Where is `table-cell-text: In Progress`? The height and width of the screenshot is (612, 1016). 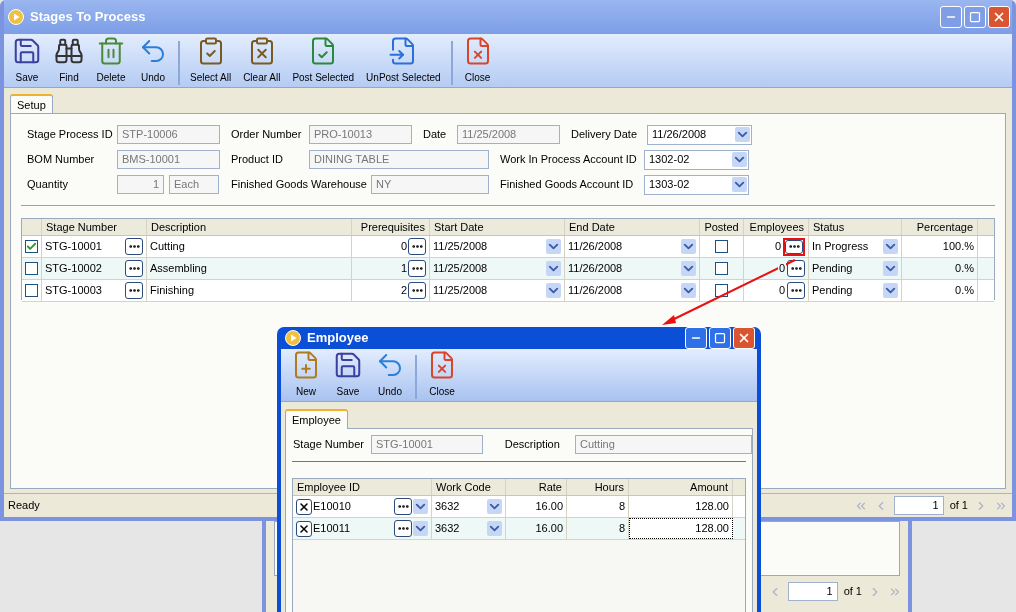
table-cell-text: In Progress is located at coordinates (840, 247).